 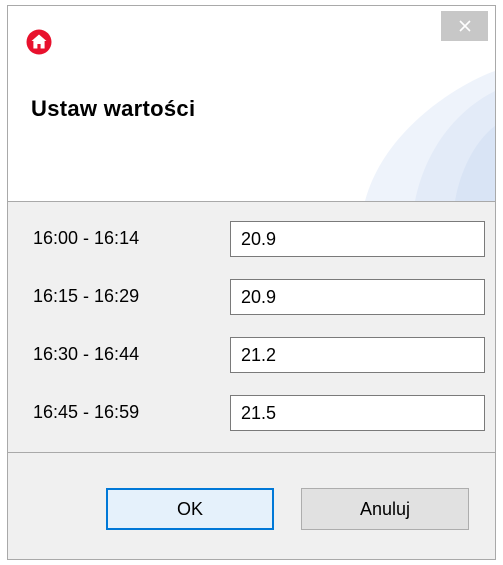 I want to click on divider, so click(x=251, y=452).